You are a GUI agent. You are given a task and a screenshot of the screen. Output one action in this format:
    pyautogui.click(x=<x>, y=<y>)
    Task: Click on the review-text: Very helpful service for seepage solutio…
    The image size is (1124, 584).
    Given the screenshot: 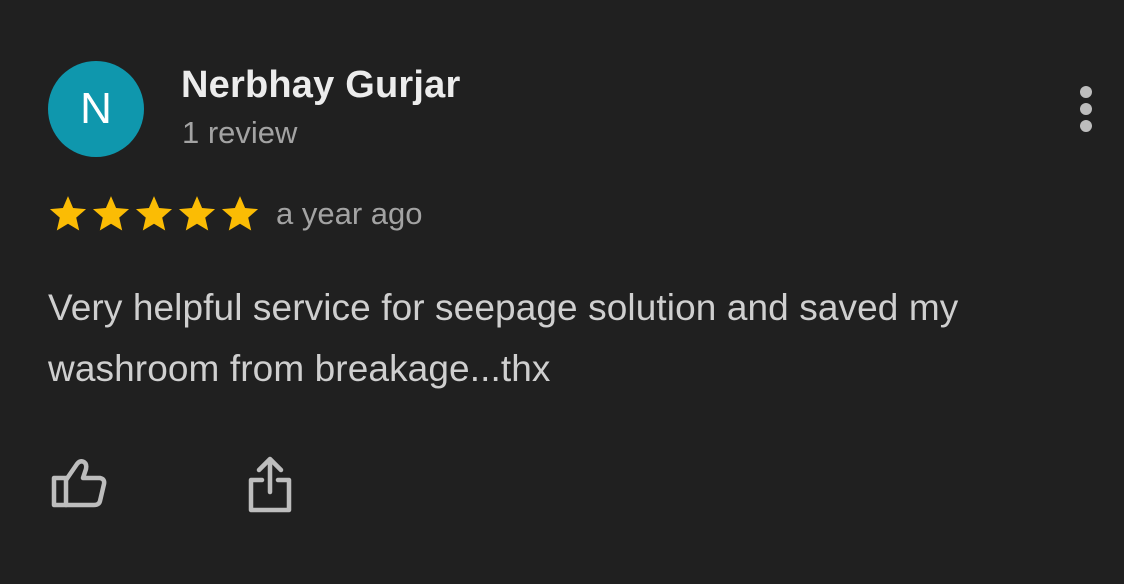 What is the action you would take?
    pyautogui.click(x=503, y=338)
    